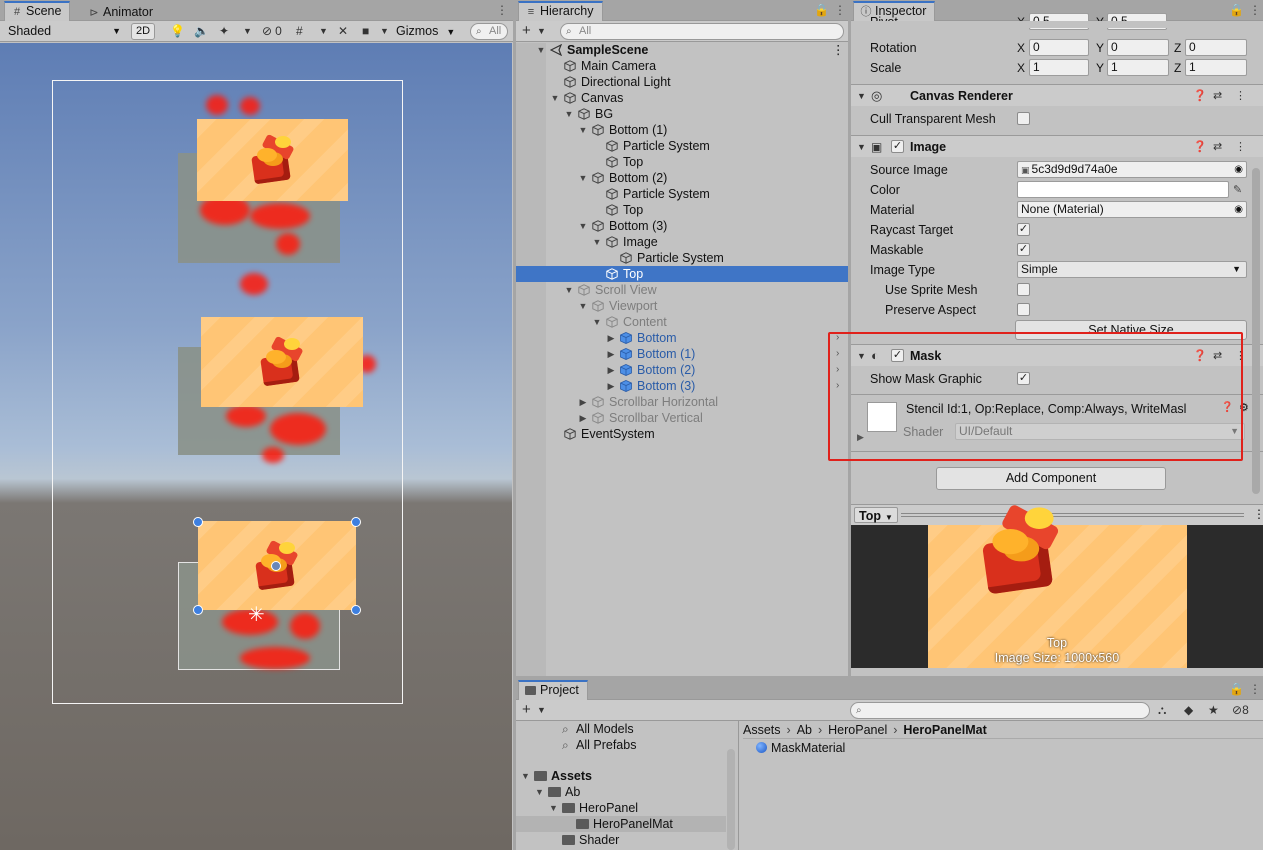 The width and height of the screenshot is (1263, 850). What do you see at coordinates (857, 730) in the screenshot?
I see `breadcrumb-item: HeroPanel` at bounding box center [857, 730].